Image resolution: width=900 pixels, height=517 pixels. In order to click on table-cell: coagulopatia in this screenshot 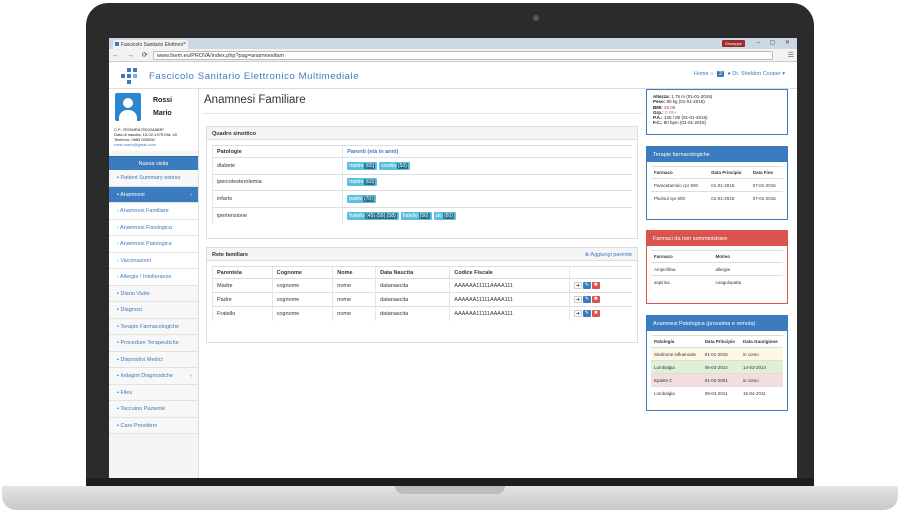, I will do `click(747, 282)`.